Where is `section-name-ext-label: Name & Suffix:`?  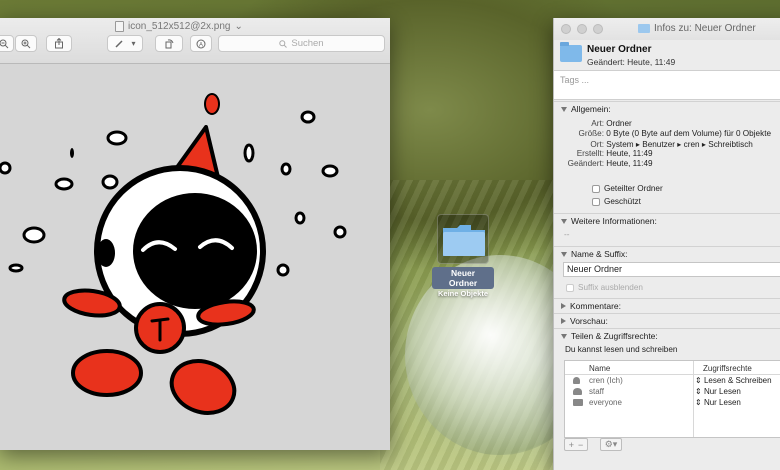 section-name-ext-label: Name & Suffix: is located at coordinates (599, 254).